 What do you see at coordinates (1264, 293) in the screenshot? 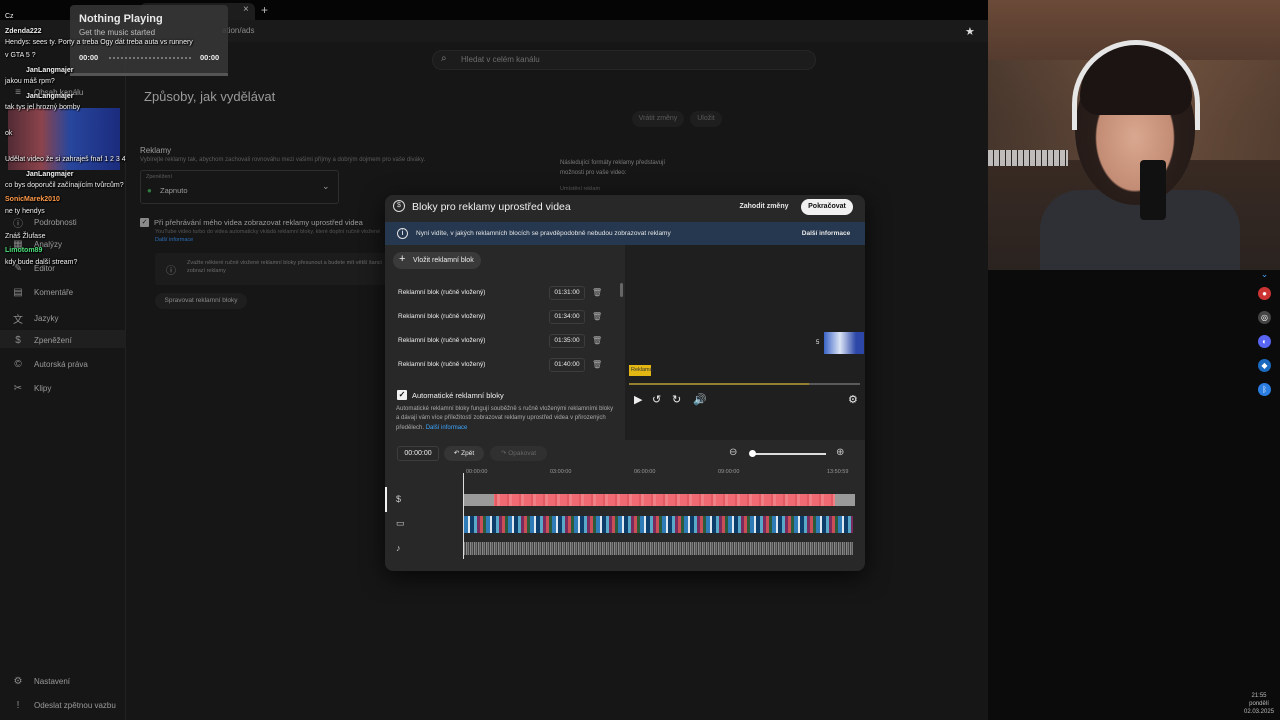
I see `tray-app-red-icon: ●` at bounding box center [1264, 293].